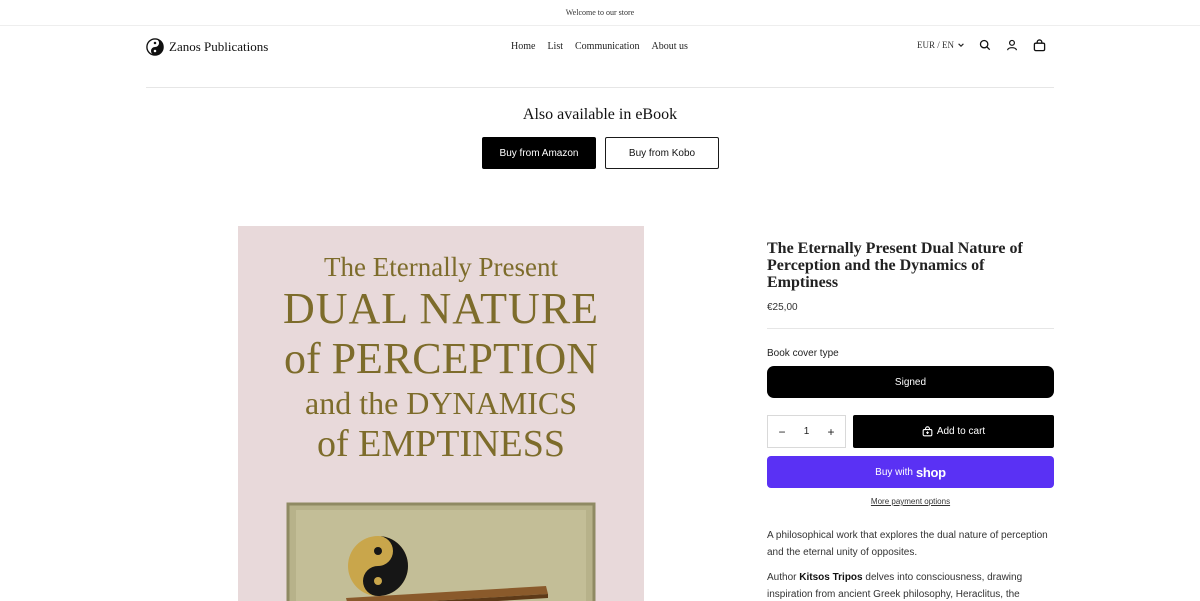 The image size is (1200, 601). What do you see at coordinates (523, 46) in the screenshot?
I see `nav-item-home: Home` at bounding box center [523, 46].